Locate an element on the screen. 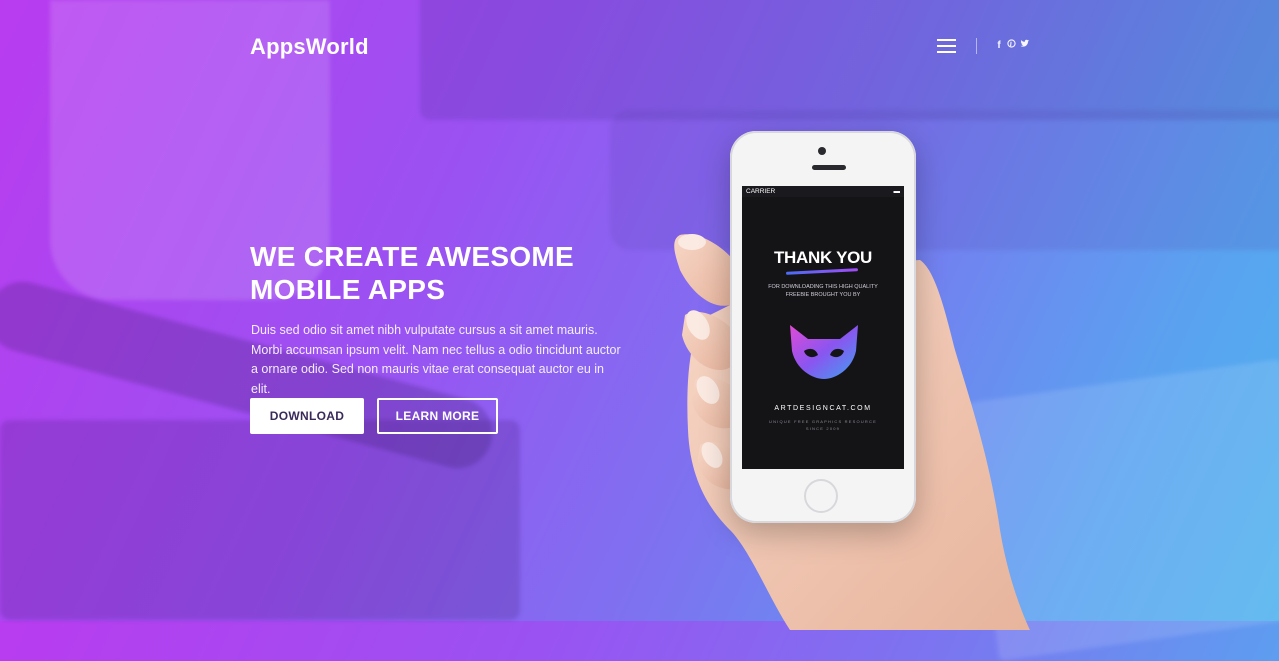  carrier-label: CARRIER is located at coordinates (761, 191).